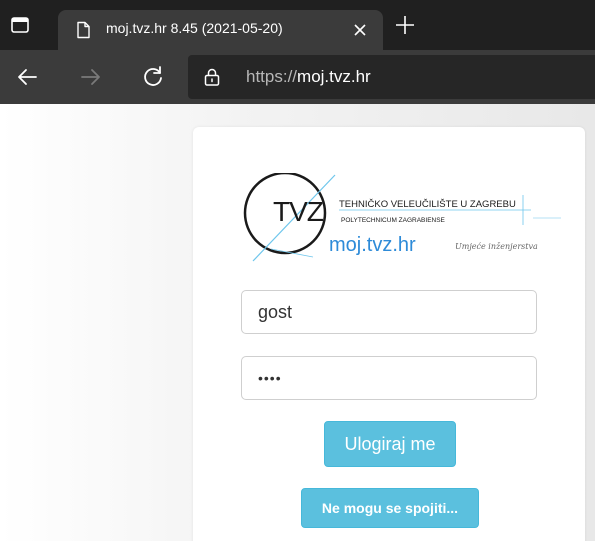 Image resolution: width=595 pixels, height=541 pixels. I want to click on logo-tagline: Umjeće inženjerstva, so click(496, 246).